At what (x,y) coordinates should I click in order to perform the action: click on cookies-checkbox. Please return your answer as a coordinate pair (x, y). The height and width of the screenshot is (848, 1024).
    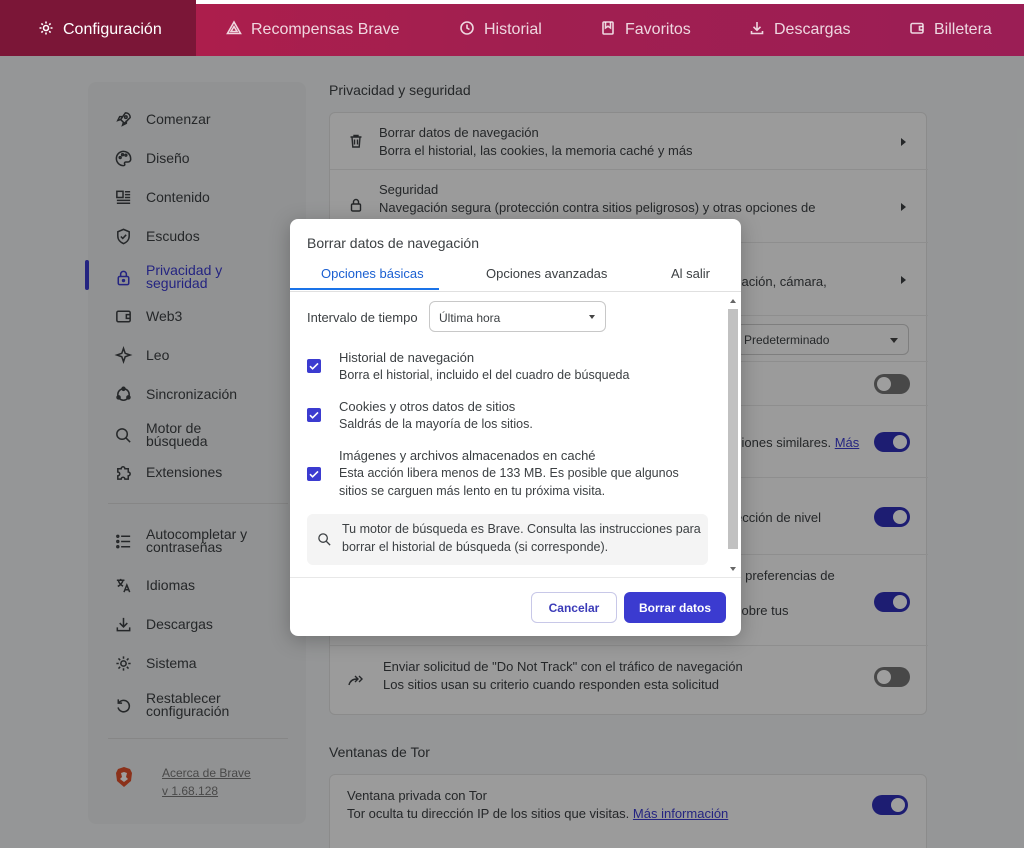
    Looking at the image, I should click on (314, 415).